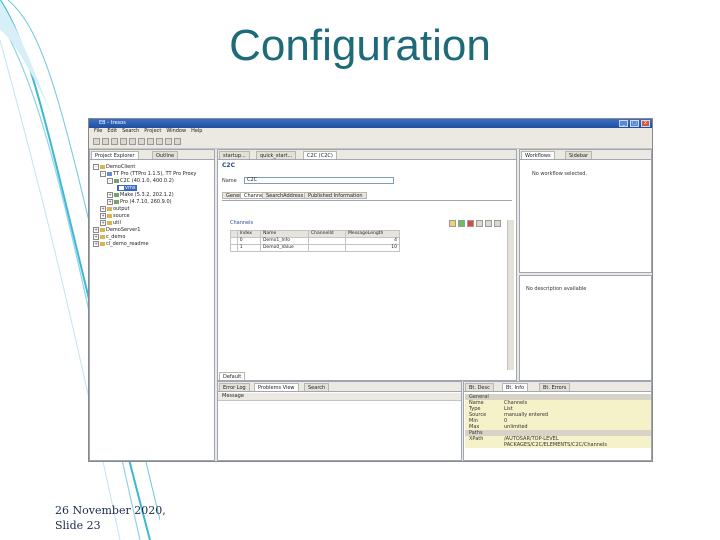 The width and height of the screenshot is (720, 540). Describe the element at coordinates (367, 155) in the screenshot. I see `editor-tabs: startup... quick_start... C2C (C2C)` at that location.